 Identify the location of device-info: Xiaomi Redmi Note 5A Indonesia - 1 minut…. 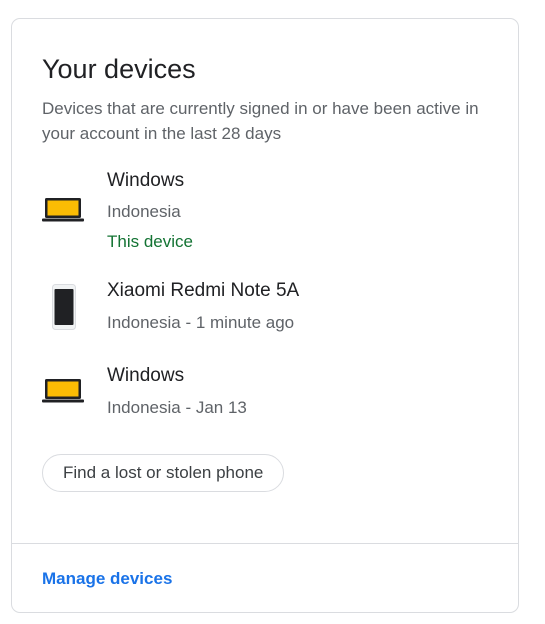
(203, 306).